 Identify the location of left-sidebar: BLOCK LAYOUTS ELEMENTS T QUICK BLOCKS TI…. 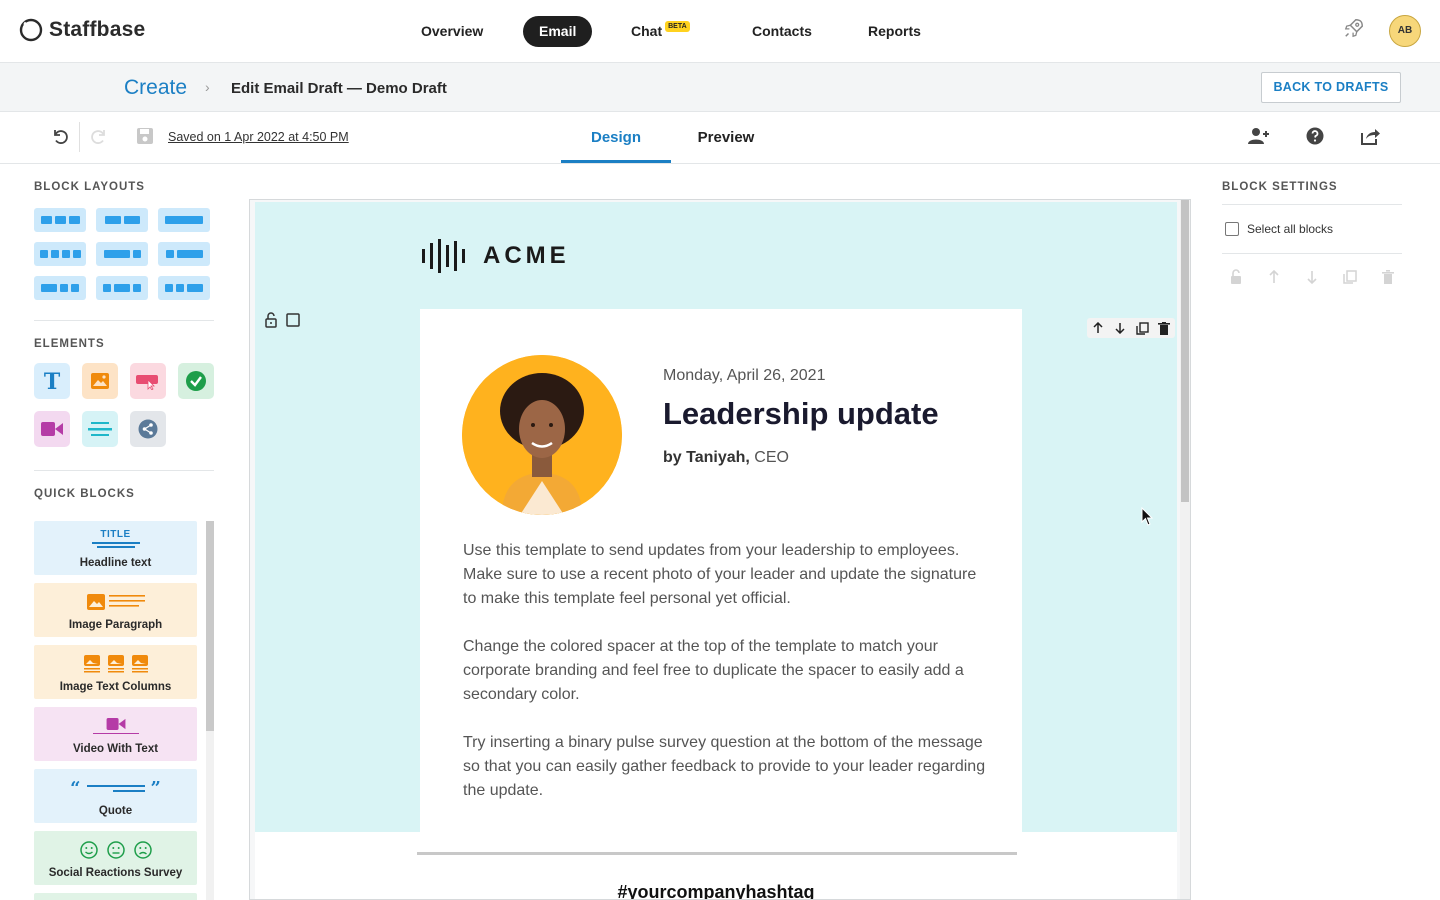
(116, 532).